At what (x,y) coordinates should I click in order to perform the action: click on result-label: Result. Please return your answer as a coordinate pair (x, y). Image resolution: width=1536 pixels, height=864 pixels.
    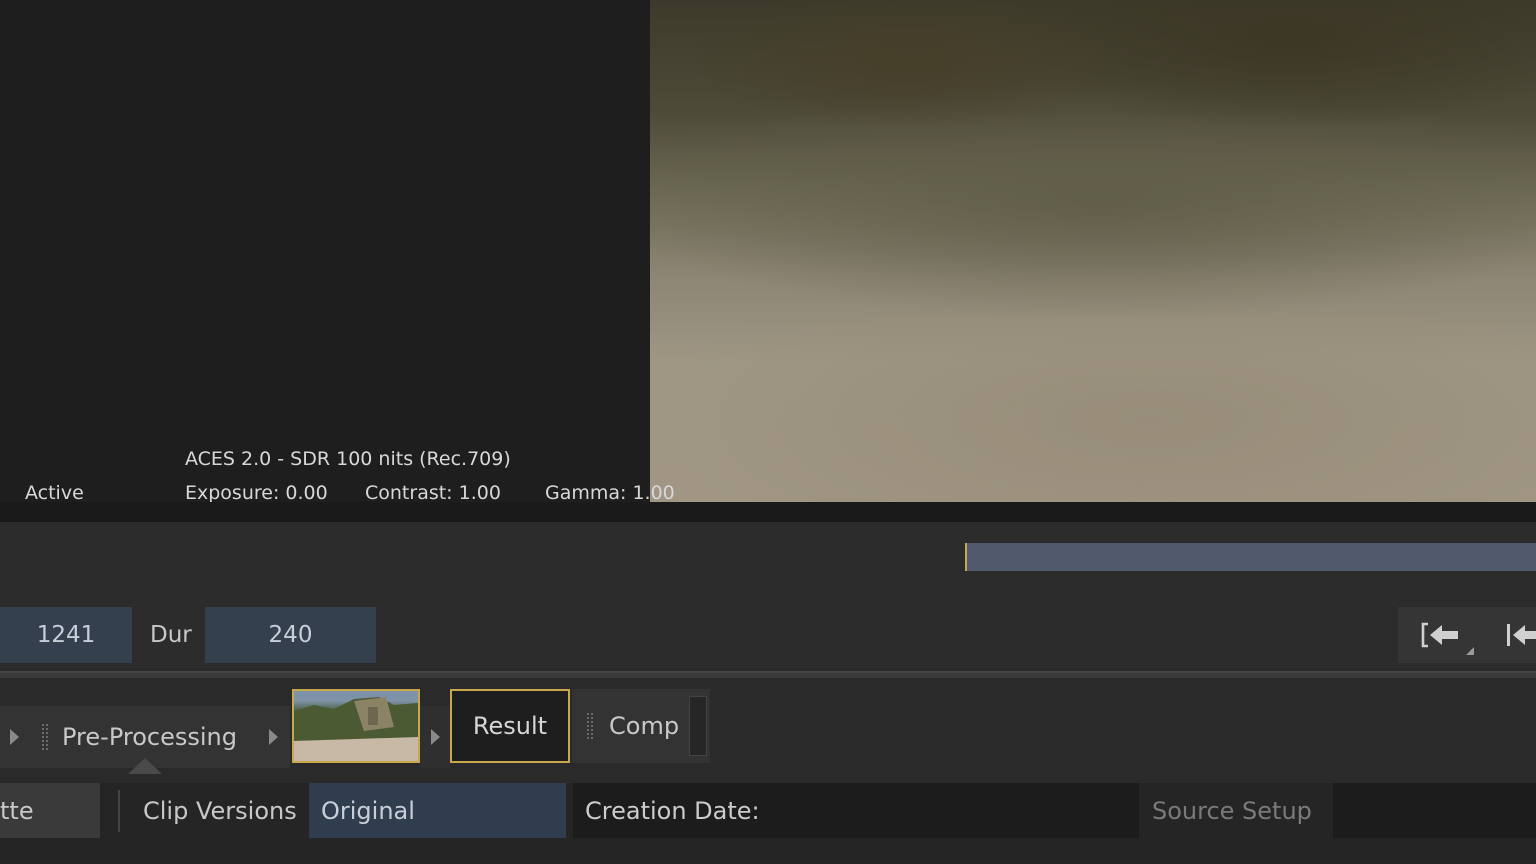
    Looking at the image, I should click on (510, 726).